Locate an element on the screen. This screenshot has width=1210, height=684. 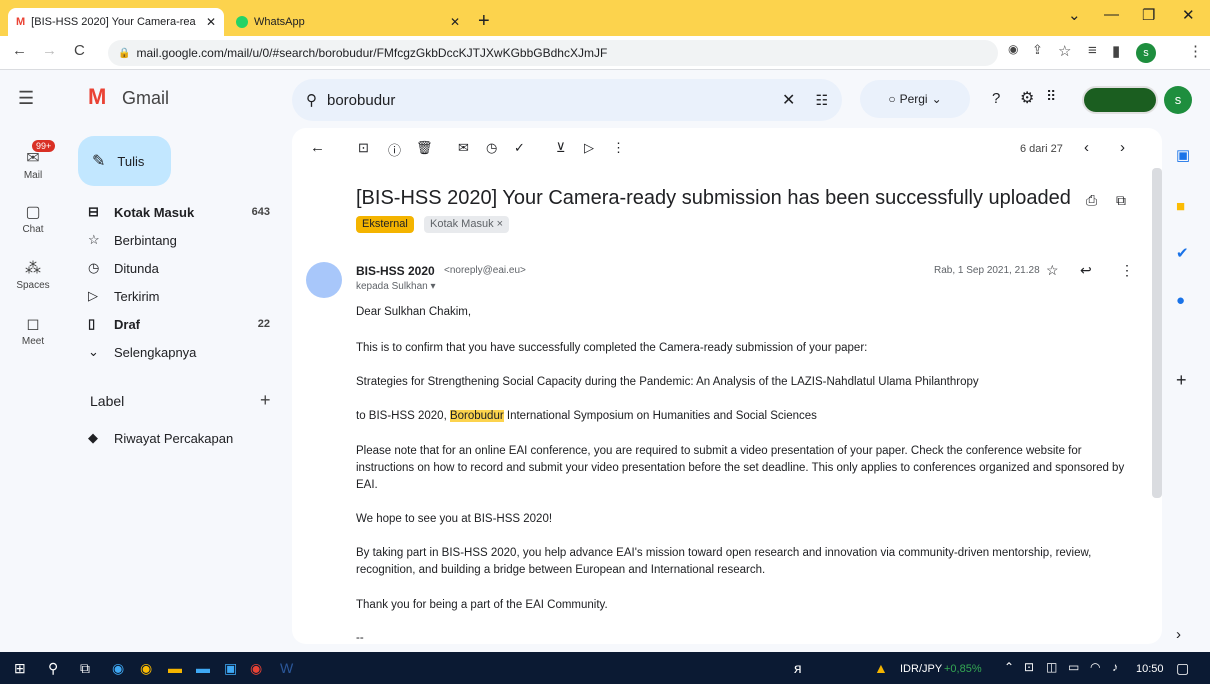
delete-icon: 🗑 is located at coordinates (424, 148).